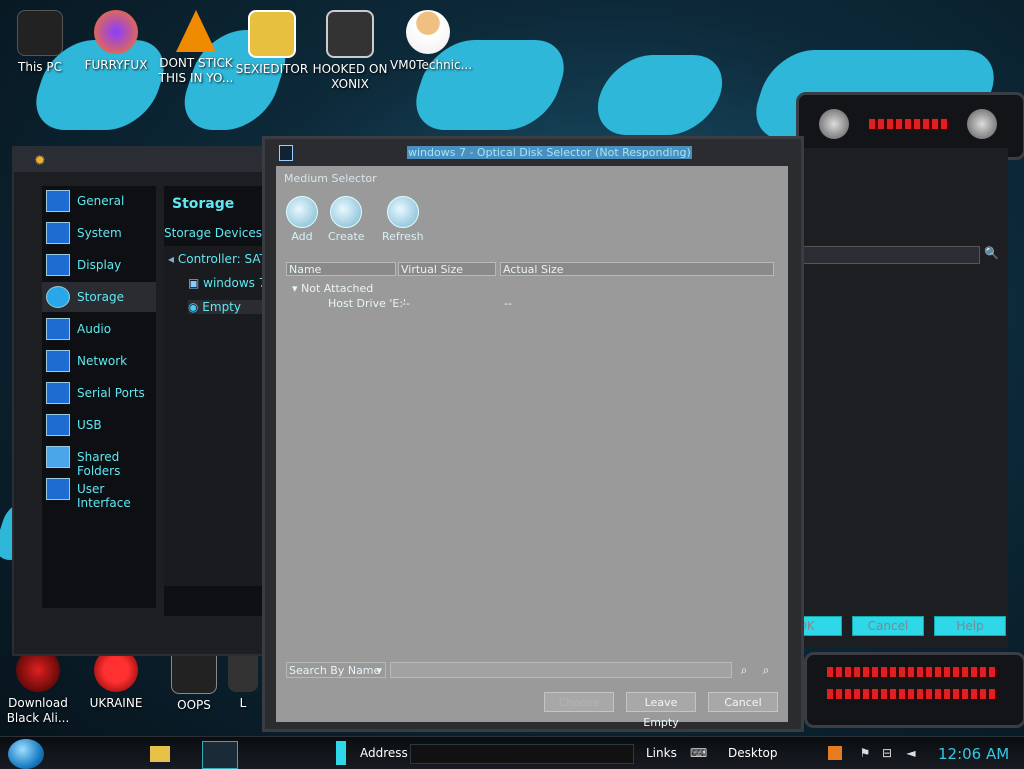 This screenshot has height=769, width=1024. What do you see at coordinates (660, 95) in the screenshot?
I see `wallpaper-graffiti` at bounding box center [660, 95].